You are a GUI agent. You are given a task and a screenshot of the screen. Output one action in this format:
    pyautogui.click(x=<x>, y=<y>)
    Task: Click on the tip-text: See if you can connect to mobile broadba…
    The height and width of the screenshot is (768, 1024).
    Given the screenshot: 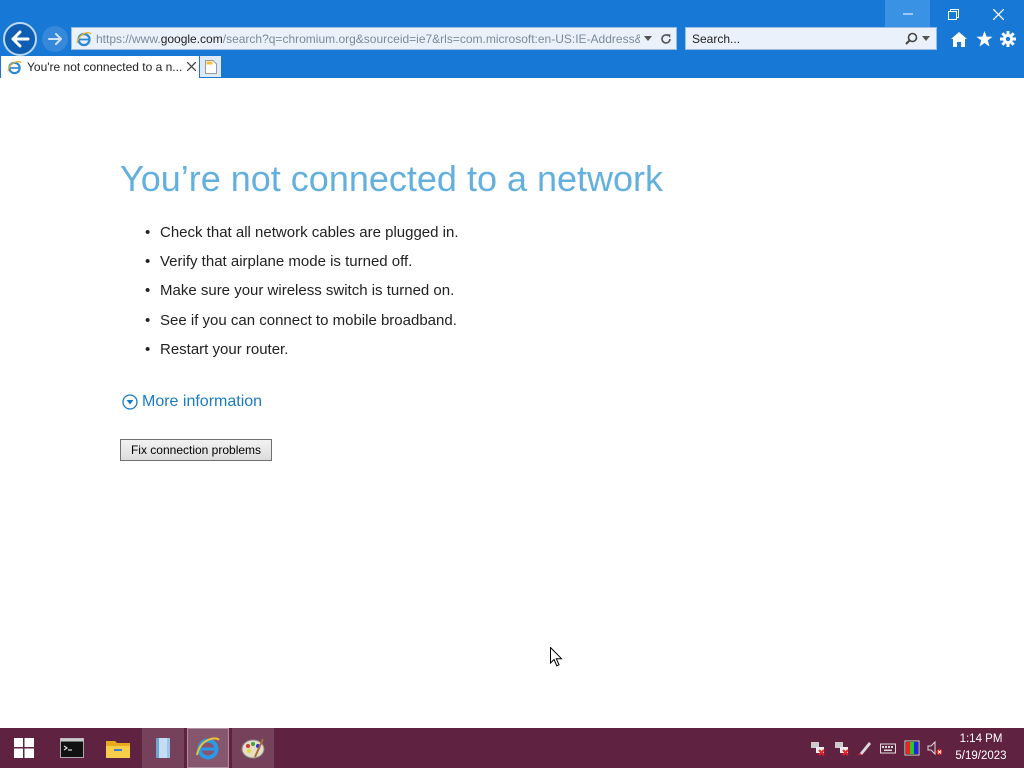 What is the action you would take?
    pyautogui.click(x=308, y=320)
    